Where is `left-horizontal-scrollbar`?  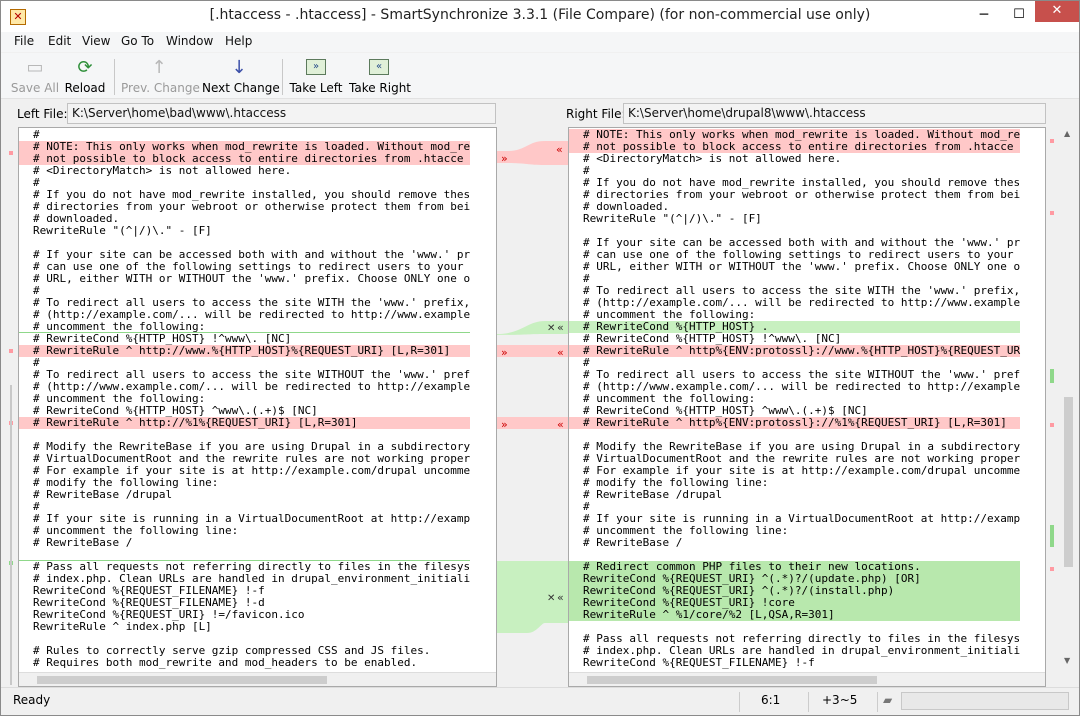
left-horizontal-scrollbar is located at coordinates (257, 679).